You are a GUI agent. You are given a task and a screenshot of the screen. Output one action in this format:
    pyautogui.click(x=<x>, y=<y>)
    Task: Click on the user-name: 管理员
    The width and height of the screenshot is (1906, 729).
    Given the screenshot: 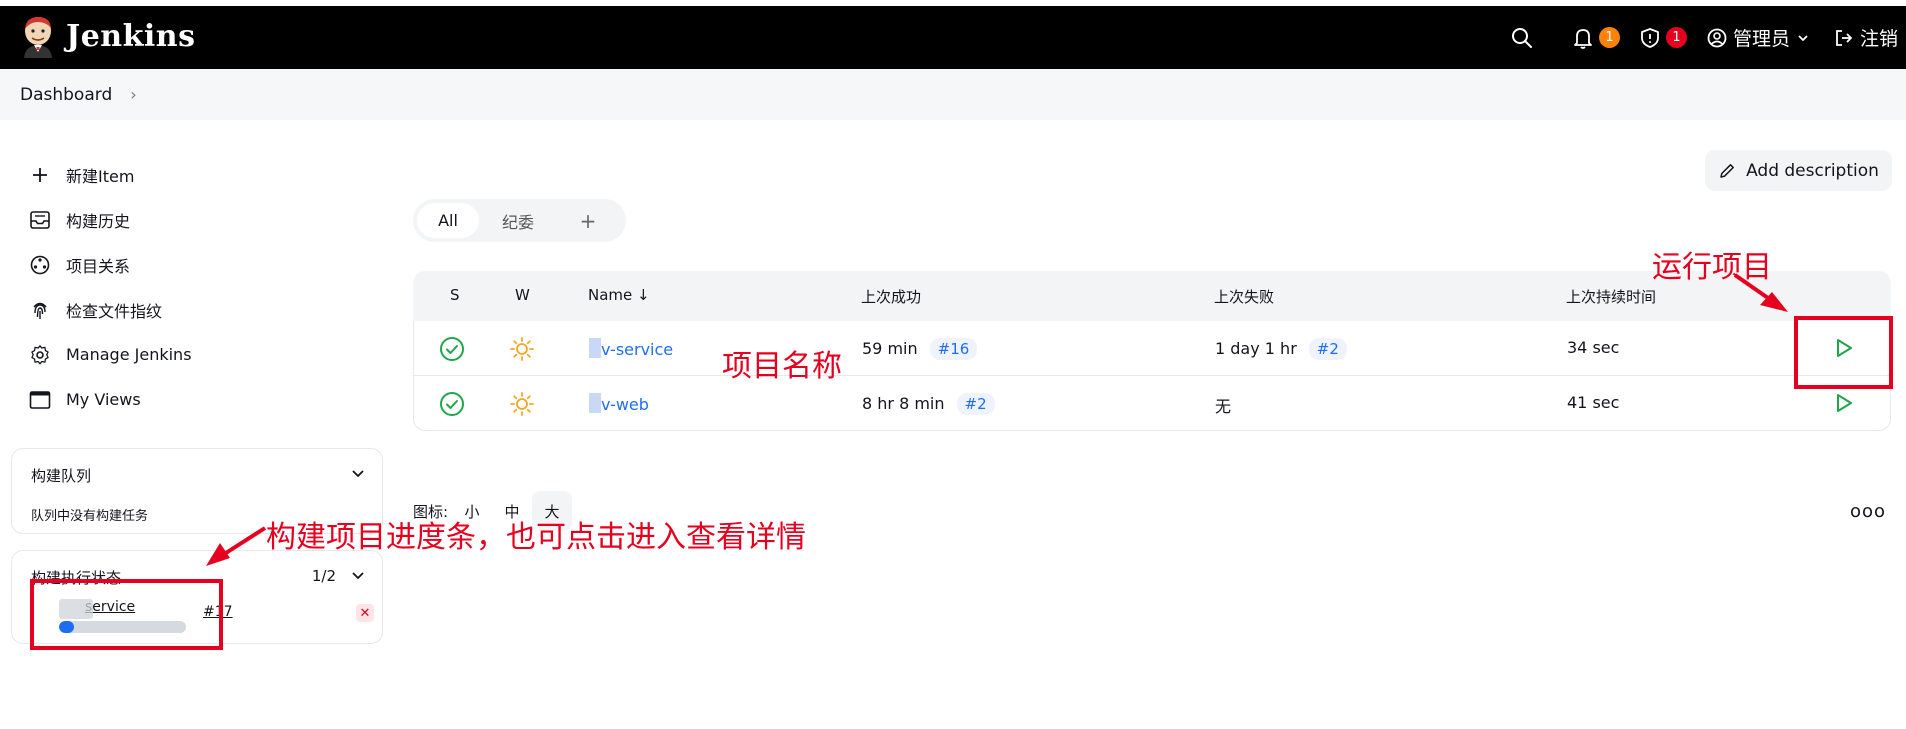 What is the action you would take?
    pyautogui.click(x=1761, y=39)
    